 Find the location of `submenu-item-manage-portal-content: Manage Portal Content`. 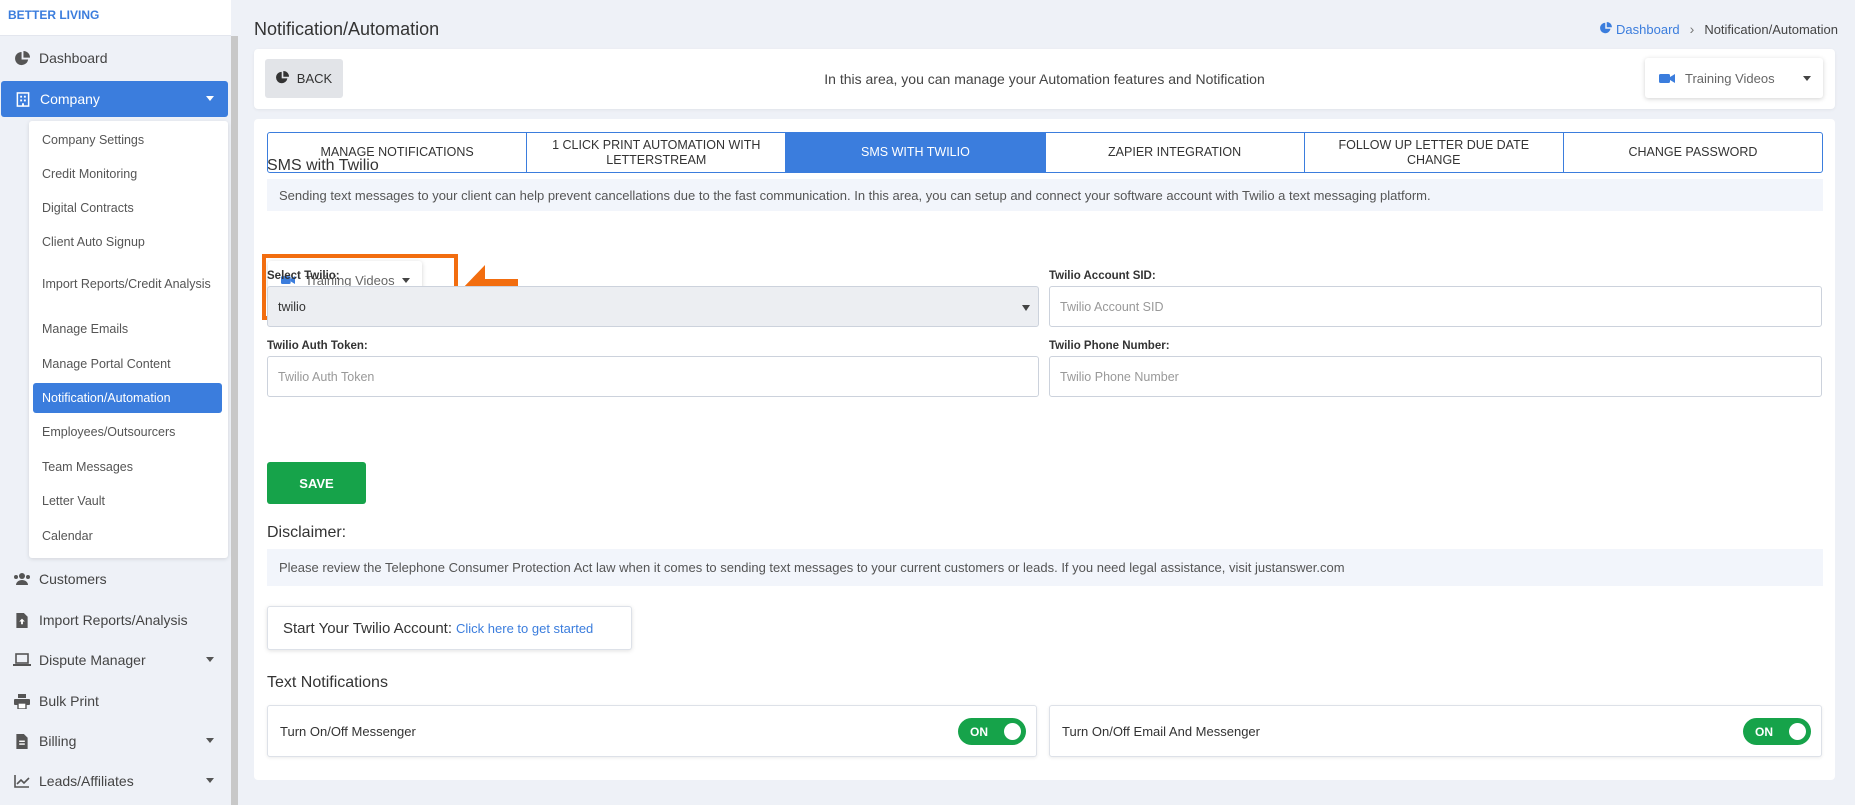

submenu-item-manage-portal-content: Manage Portal Content is located at coordinates (127, 364).